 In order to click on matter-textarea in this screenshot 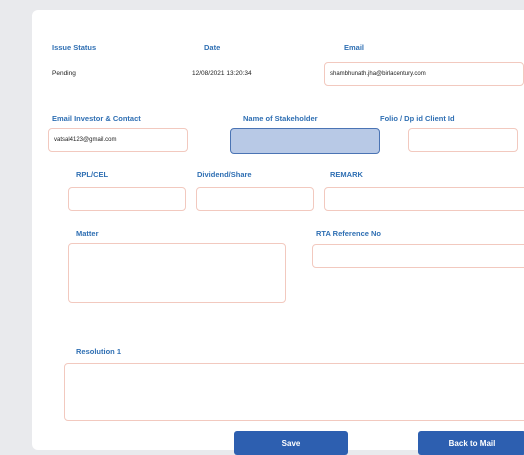, I will do `click(177, 273)`.